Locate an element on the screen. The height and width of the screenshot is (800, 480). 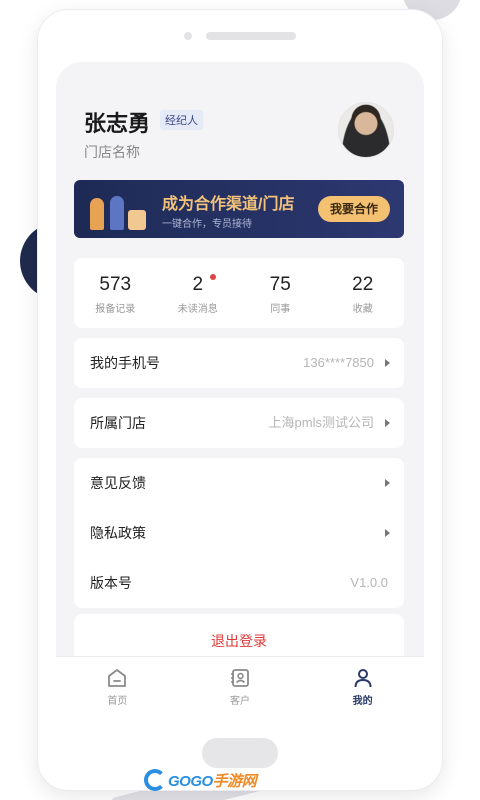
tab-mine: 我的 is located at coordinates (362, 688).